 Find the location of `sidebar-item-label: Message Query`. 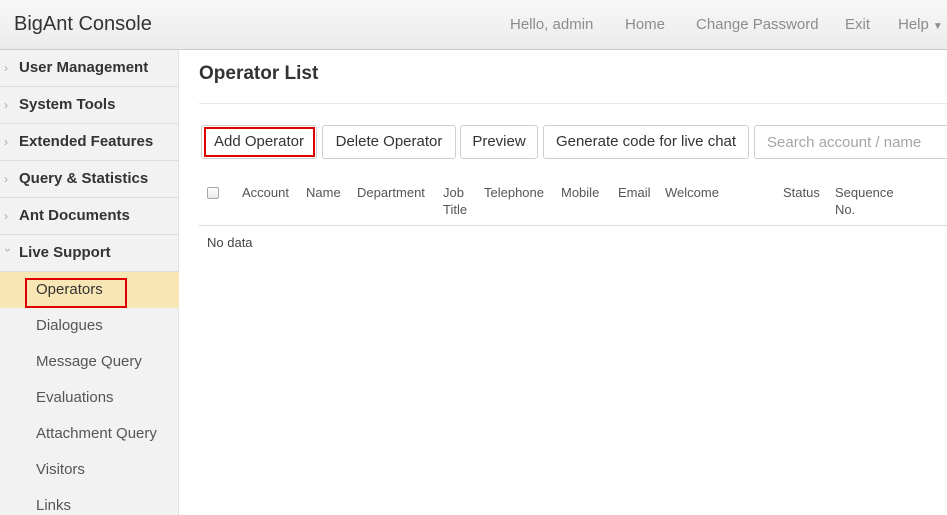

sidebar-item-label: Message Query is located at coordinates (89, 361).